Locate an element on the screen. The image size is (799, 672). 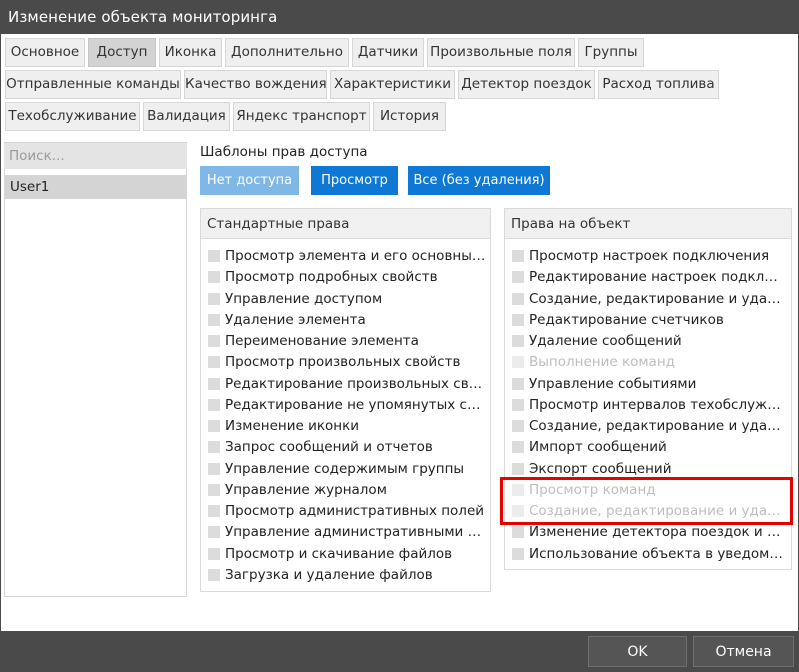
permission-row: Просмотр произвольных свойств is located at coordinates (345, 362).